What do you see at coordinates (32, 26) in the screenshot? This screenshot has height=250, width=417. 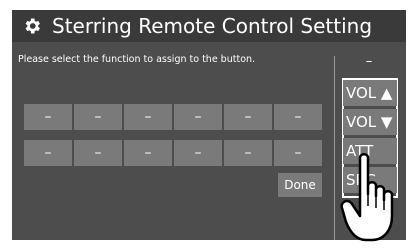 I see `gear-icon` at bounding box center [32, 26].